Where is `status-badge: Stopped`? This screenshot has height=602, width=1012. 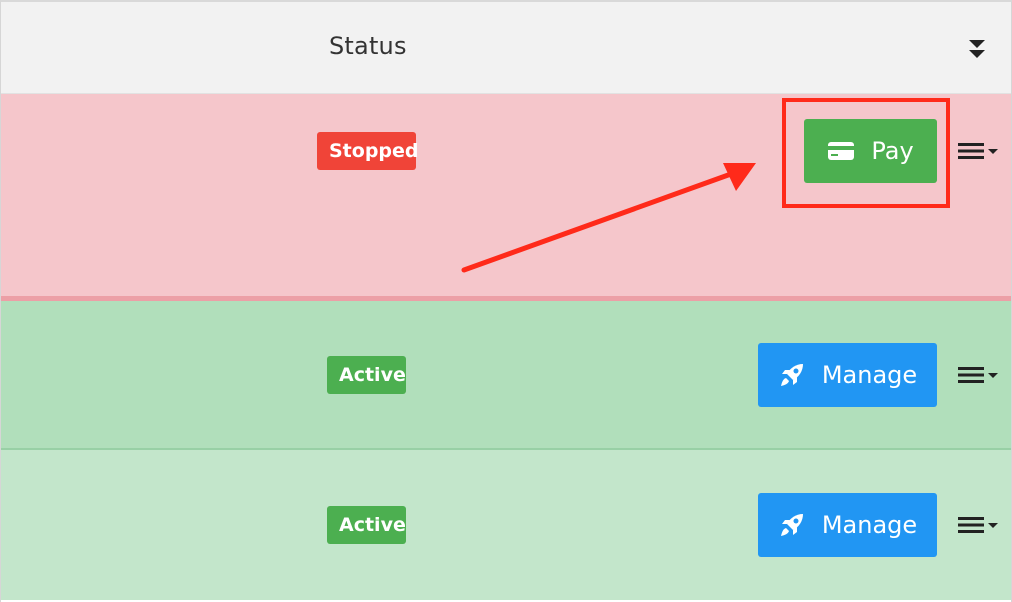 status-badge: Stopped is located at coordinates (368, 151).